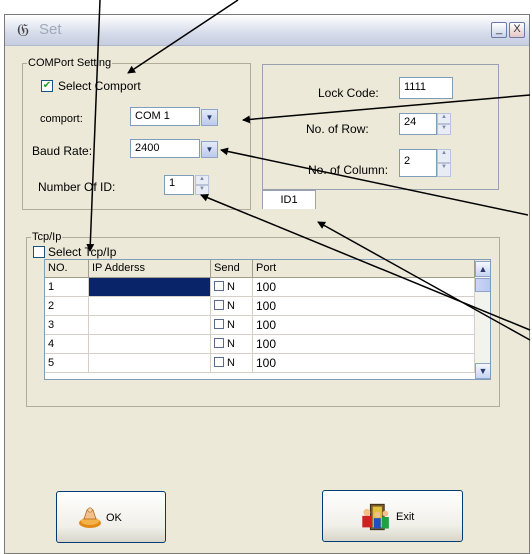 The width and height of the screenshot is (532, 554). Describe the element at coordinates (82, 252) in the screenshot. I see `select-tcpip-label: Select Tcp/Ip` at that location.